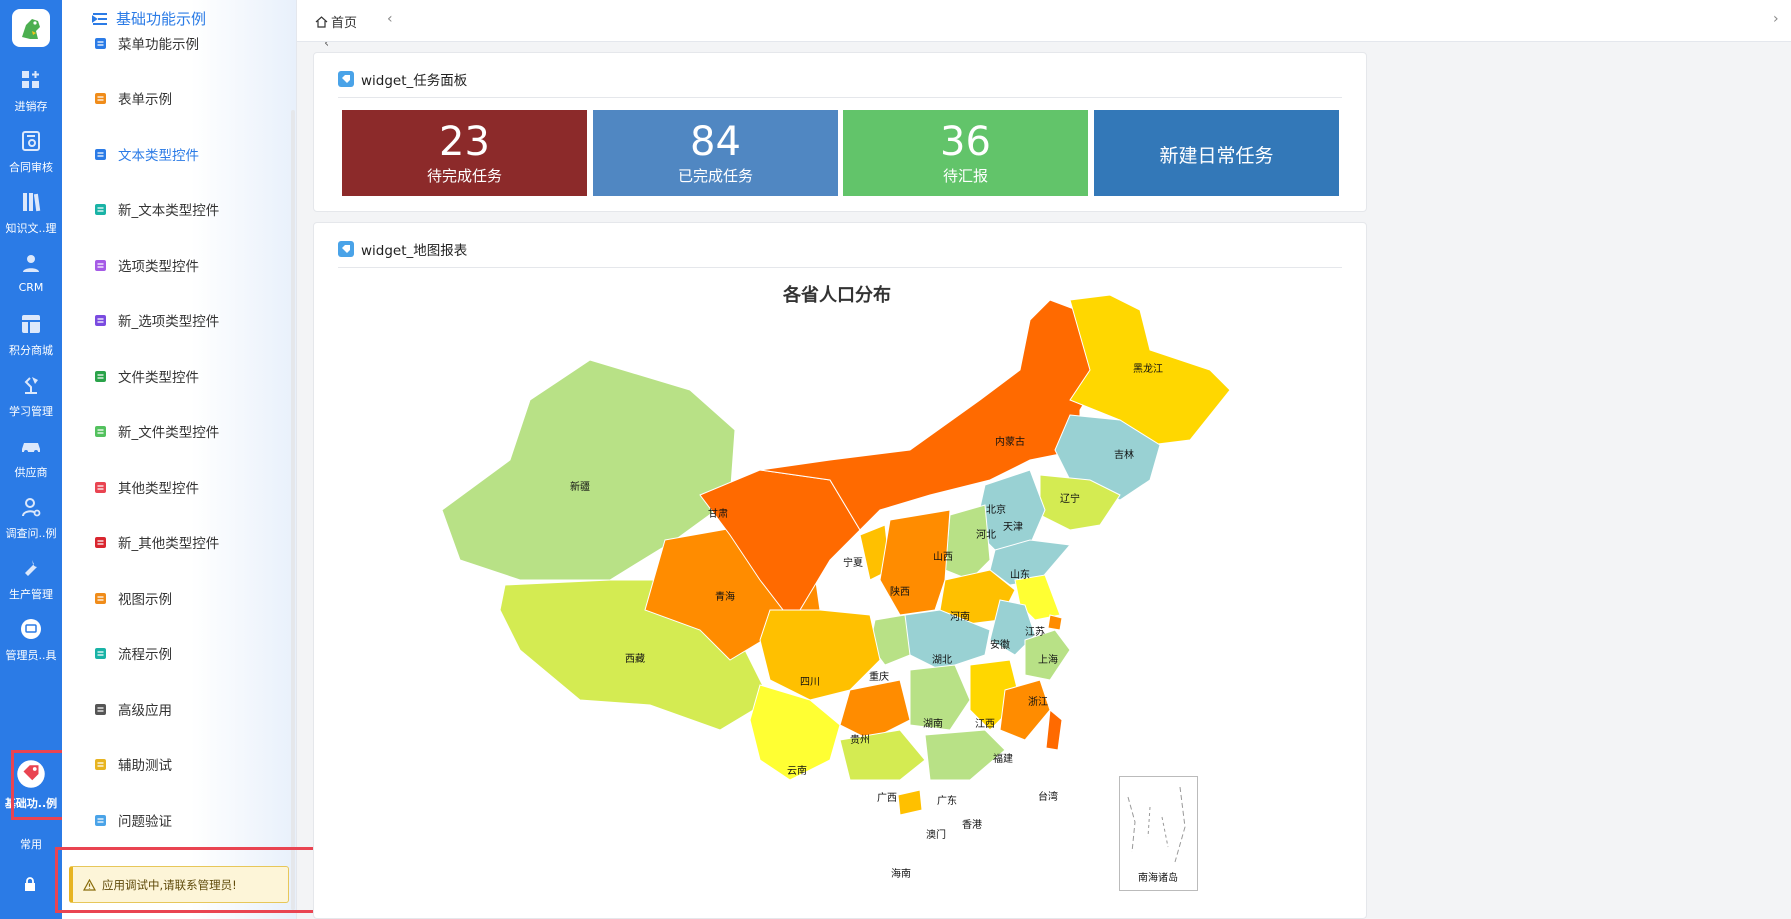 This screenshot has width=1791, height=919. What do you see at coordinates (145, 600) in the screenshot?
I see `menu-item-label: 视图示例` at bounding box center [145, 600].